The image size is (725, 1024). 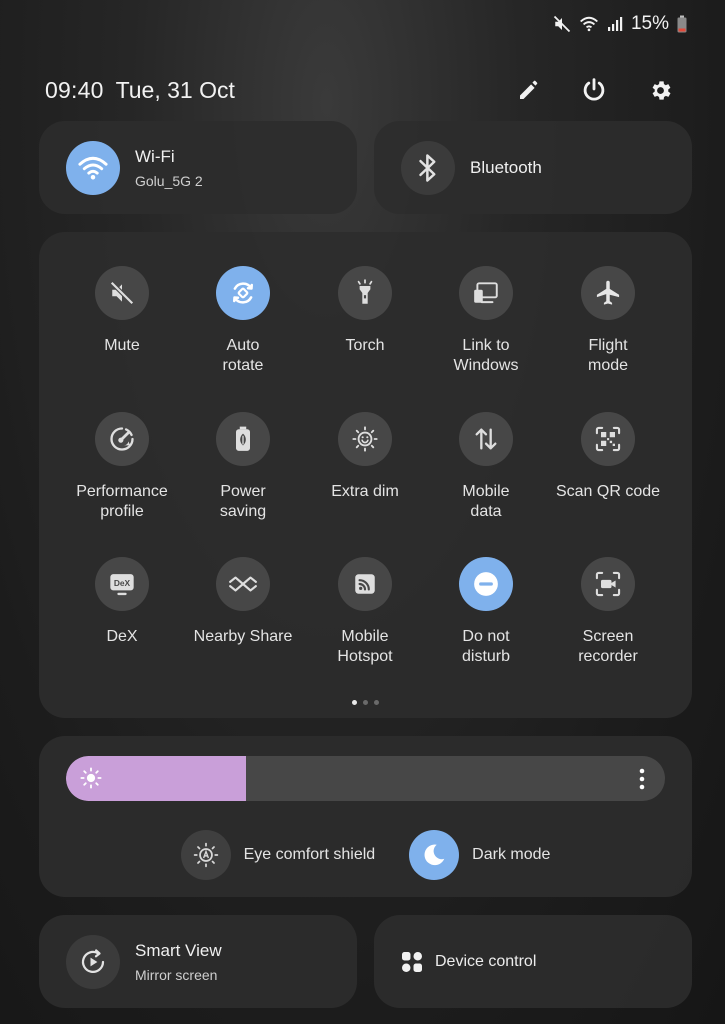 I want to click on nearby-share-icon, so click(x=243, y=584).